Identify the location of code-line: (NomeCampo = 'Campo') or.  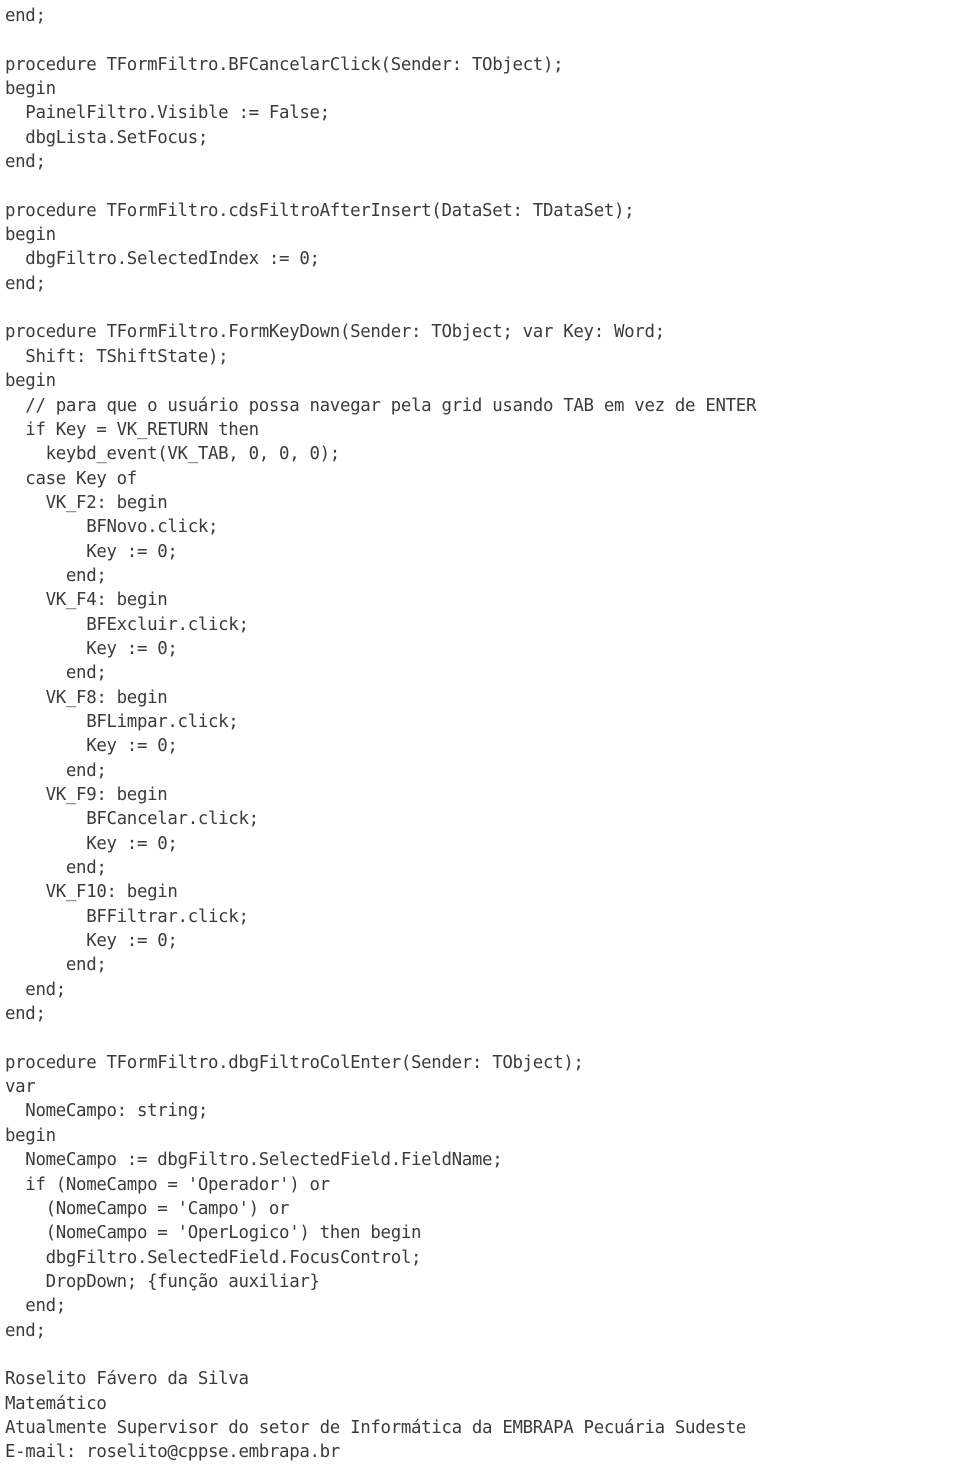
(147, 1208).